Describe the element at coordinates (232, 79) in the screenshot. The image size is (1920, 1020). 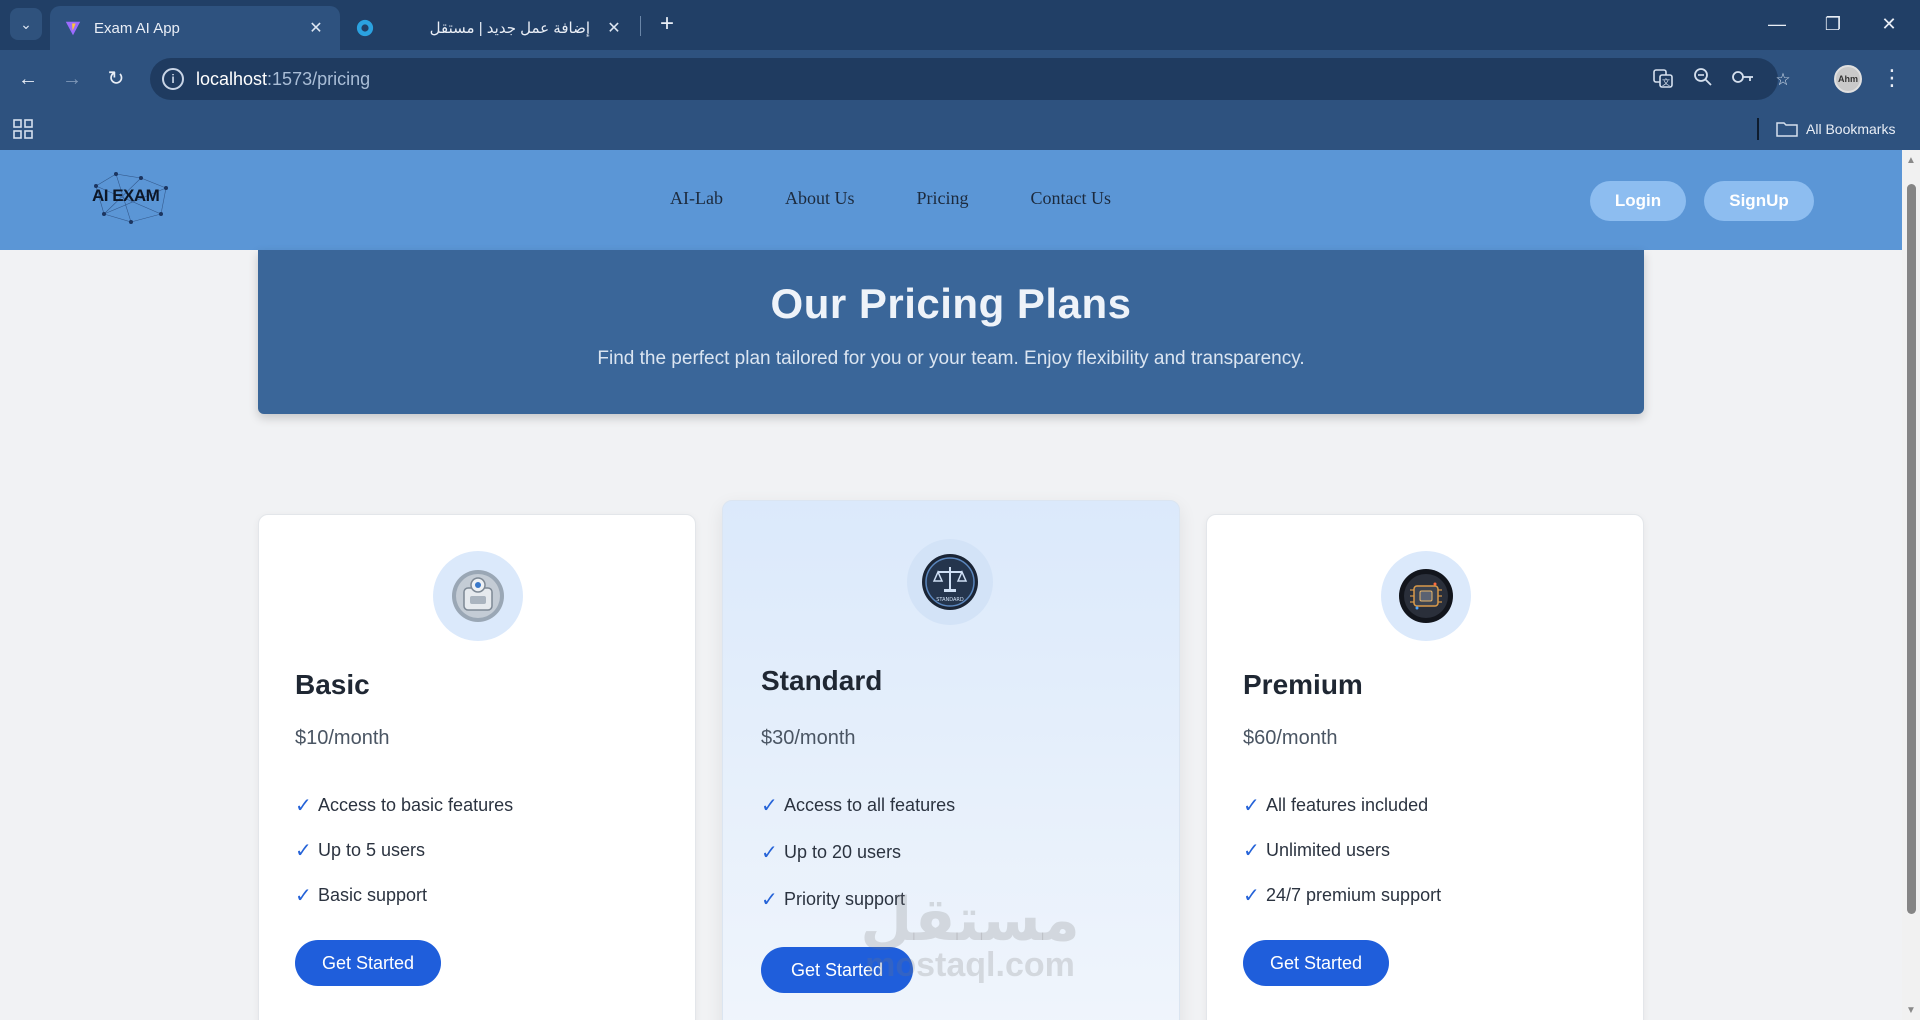
I see `url-host: localhost` at that location.